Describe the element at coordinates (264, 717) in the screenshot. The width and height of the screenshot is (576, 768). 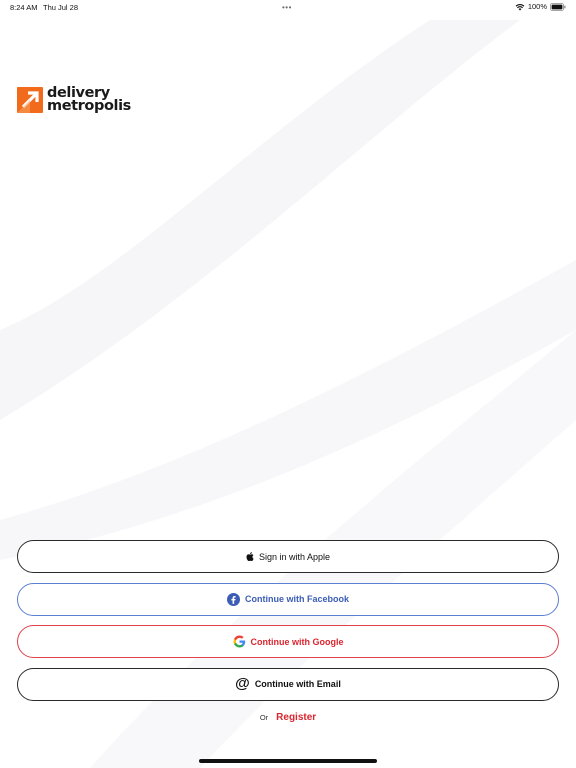
I see `or-label: Or` at that location.